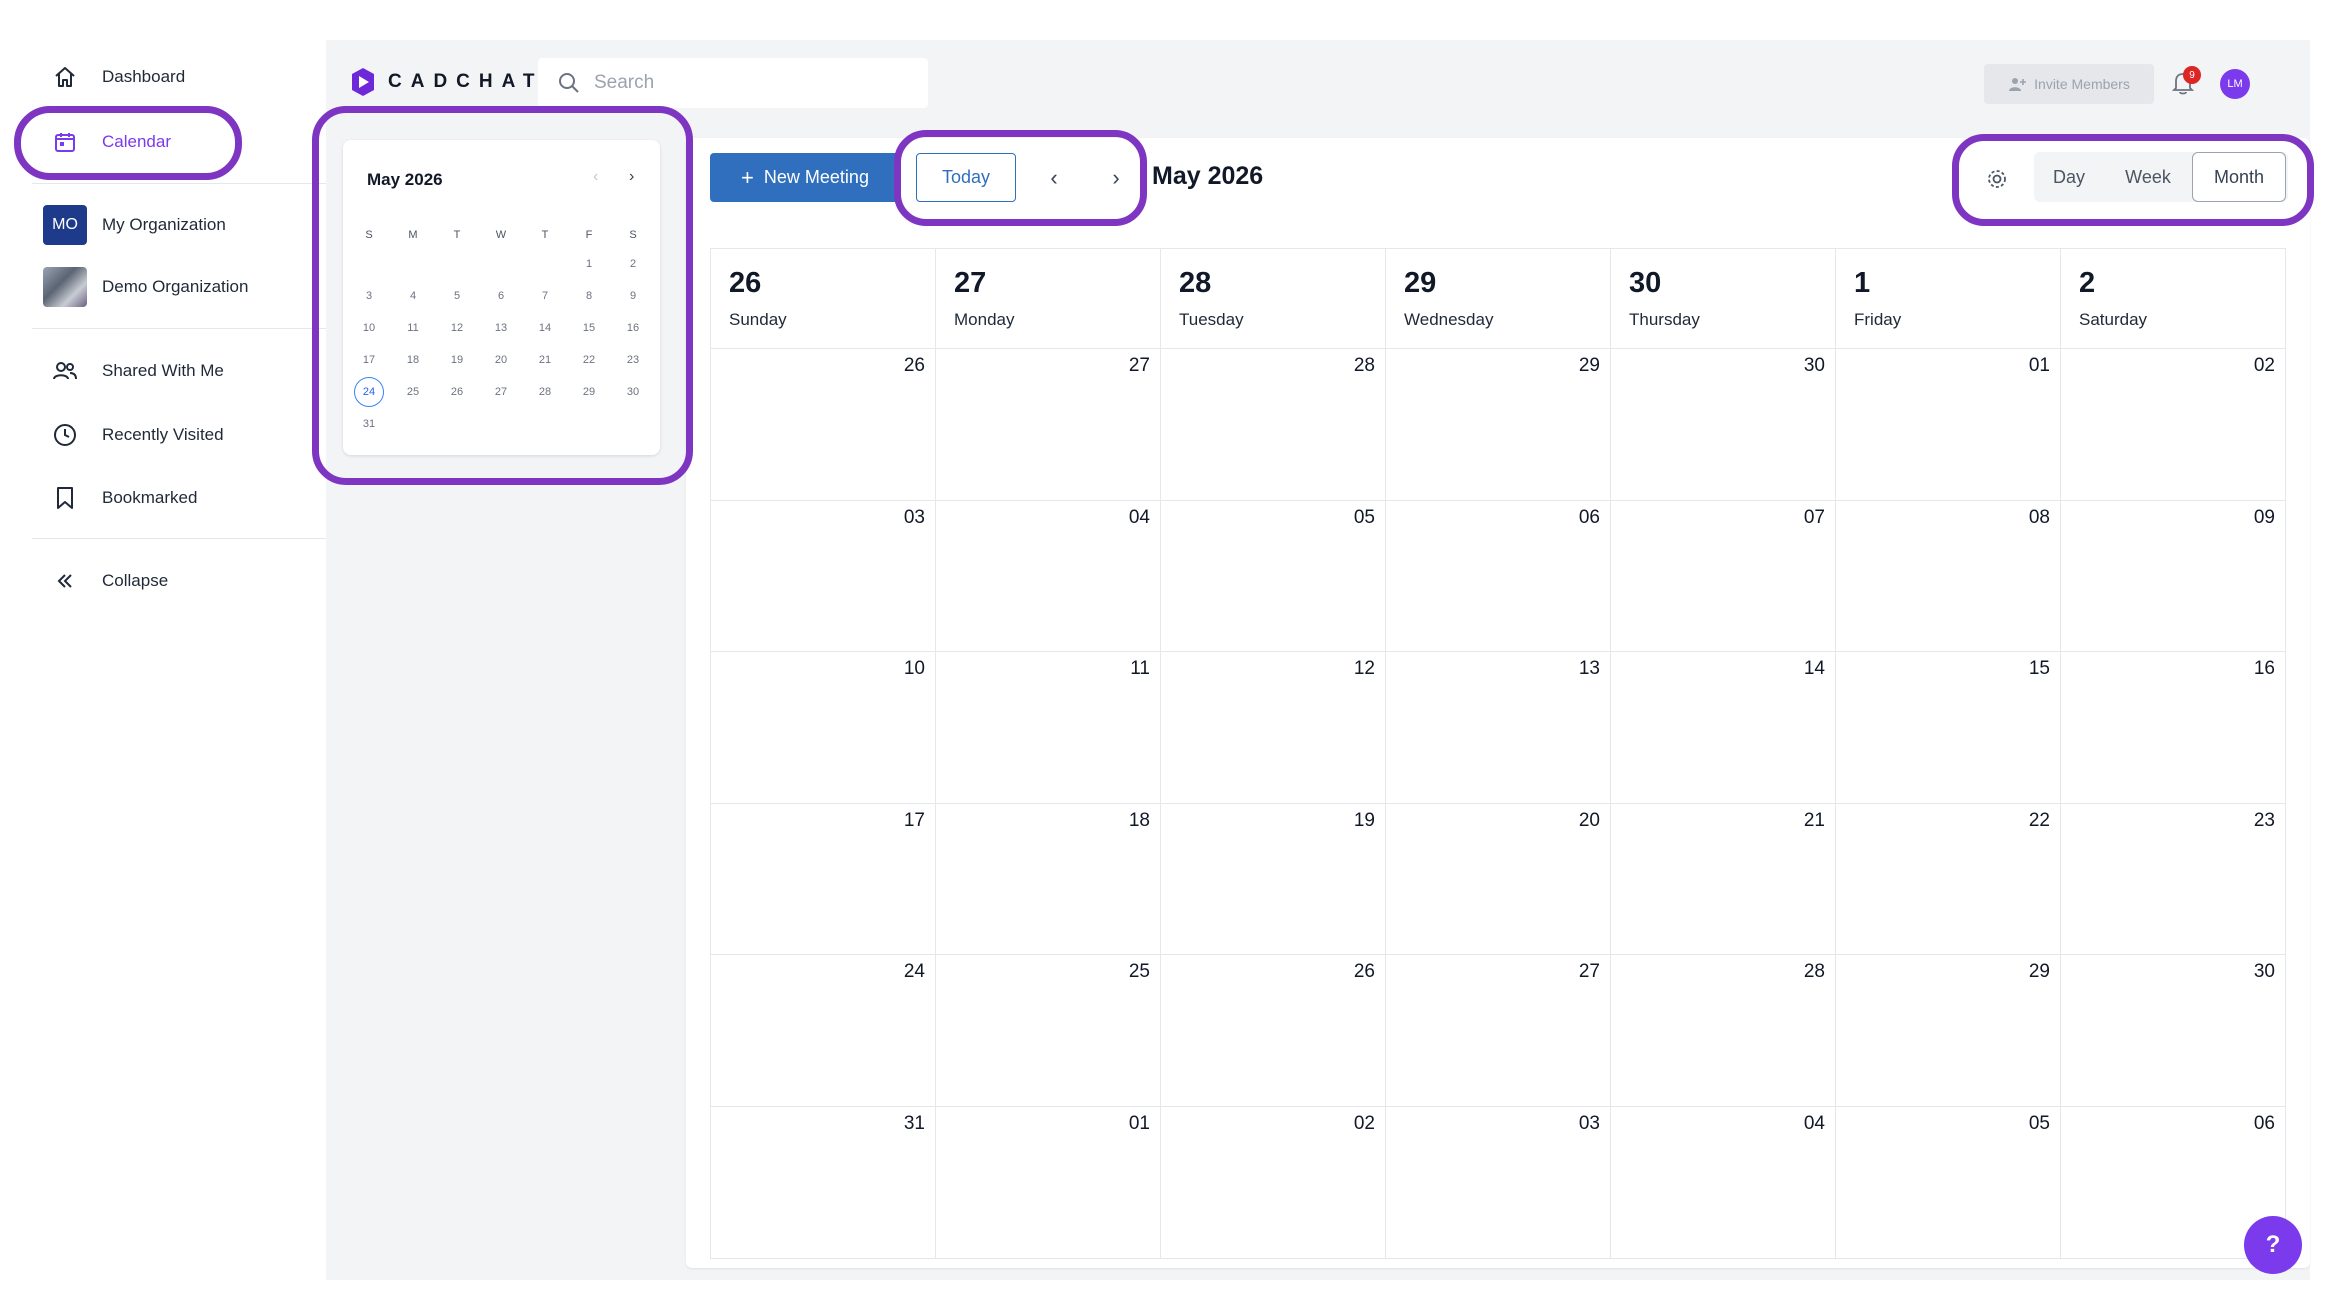 Image resolution: width=2330 pixels, height=1302 pixels. I want to click on mini-day: 30, so click(633, 392).